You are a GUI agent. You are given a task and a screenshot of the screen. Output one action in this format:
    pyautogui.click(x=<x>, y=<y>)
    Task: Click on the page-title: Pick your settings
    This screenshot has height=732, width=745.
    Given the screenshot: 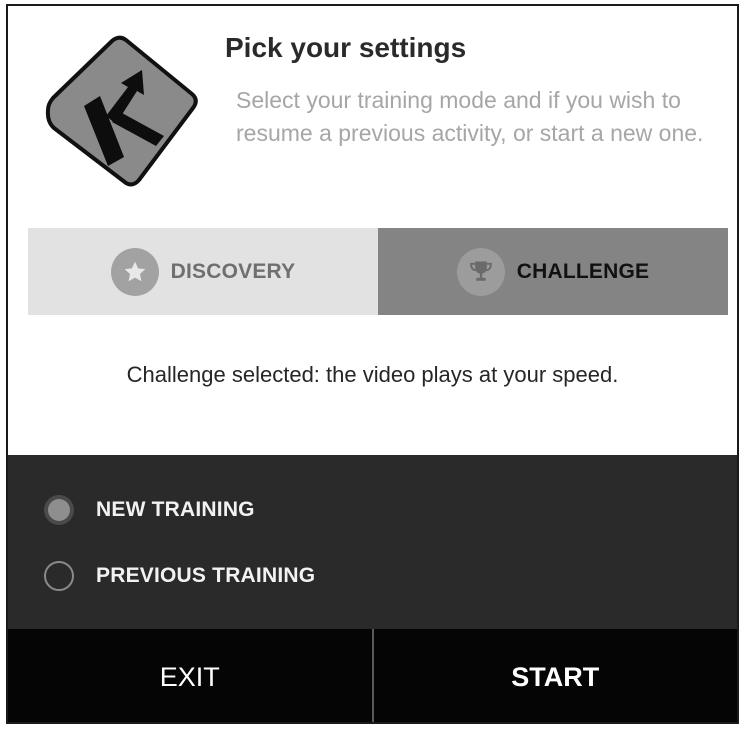 What is the action you would take?
    pyautogui.click(x=346, y=47)
    